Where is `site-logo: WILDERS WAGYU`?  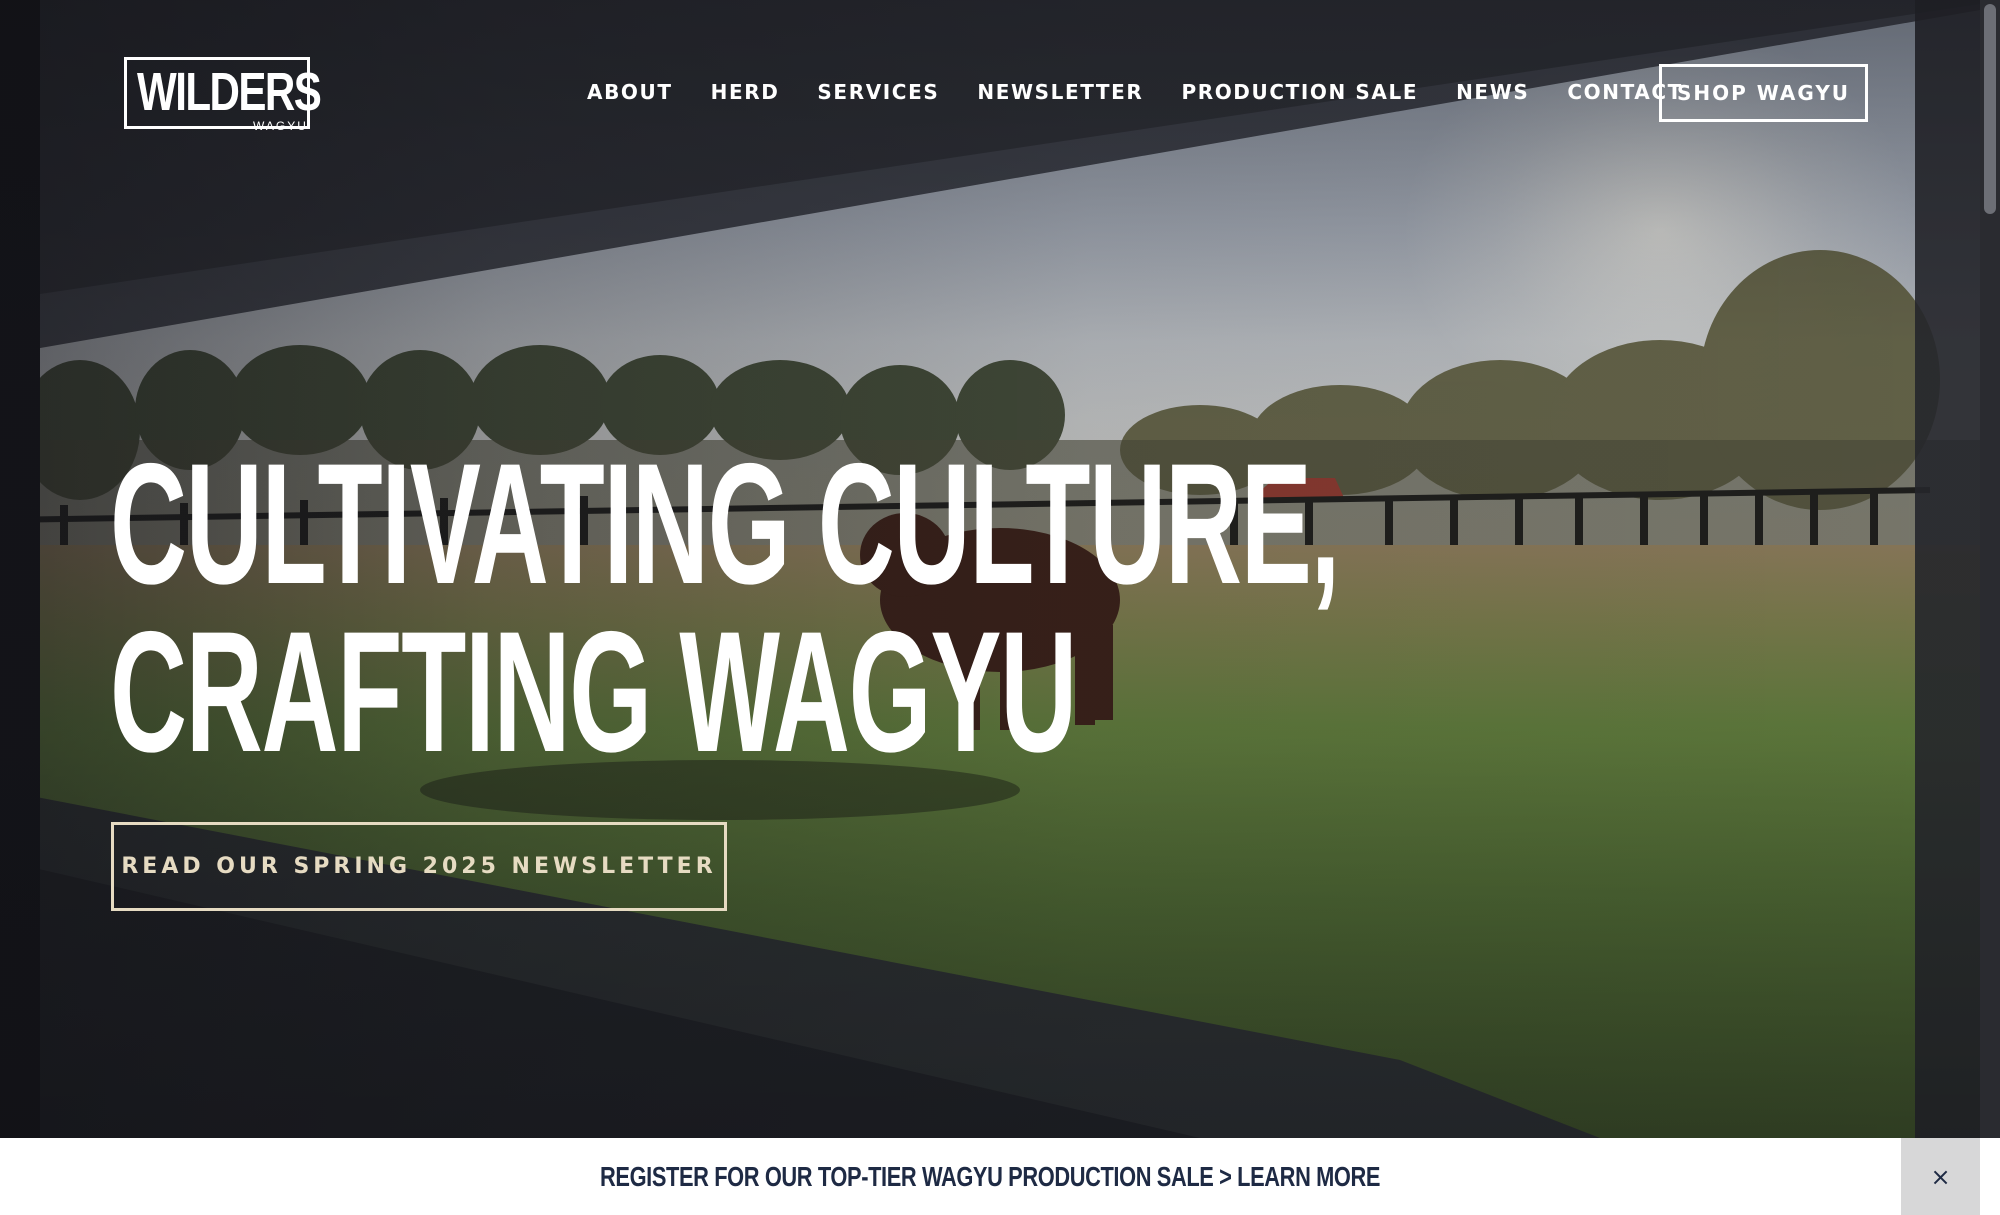
site-logo: WILDERS WAGYU is located at coordinates (223, 95).